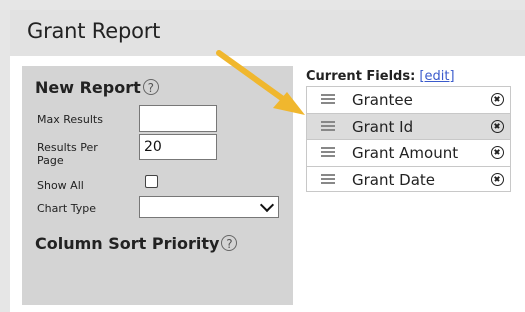  What do you see at coordinates (60, 185) in the screenshot?
I see `show-all-label: Show All` at bounding box center [60, 185].